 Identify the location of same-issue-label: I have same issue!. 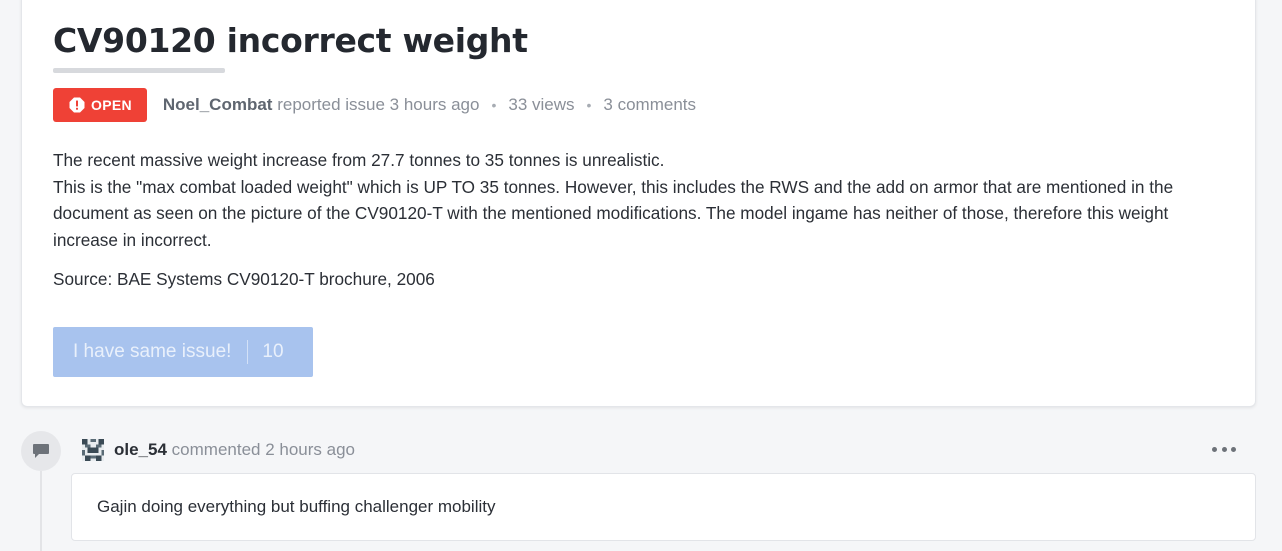
(152, 351).